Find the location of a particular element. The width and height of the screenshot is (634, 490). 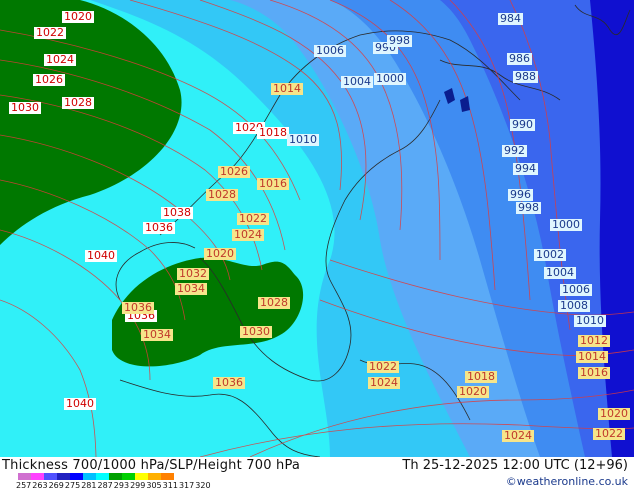

pressure-label: 1032 is located at coordinates (193, 273).